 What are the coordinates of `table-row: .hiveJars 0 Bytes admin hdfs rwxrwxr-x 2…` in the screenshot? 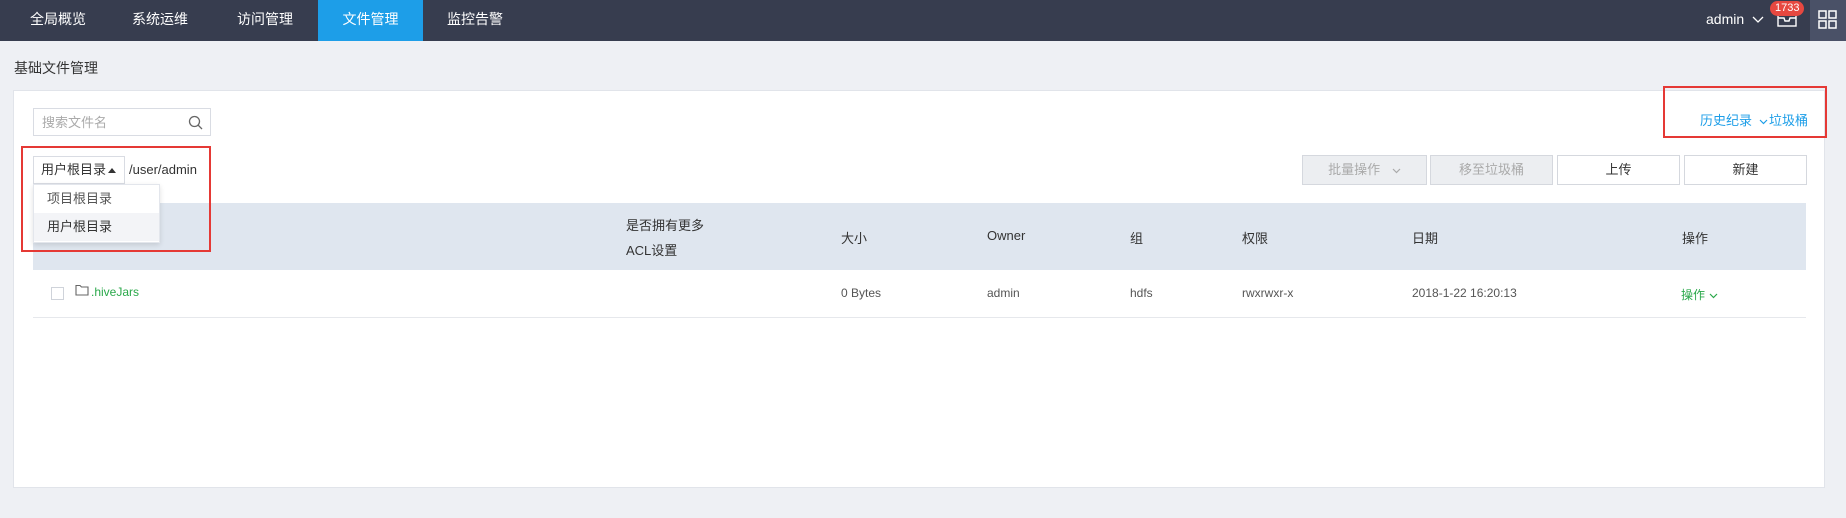 It's located at (919, 294).